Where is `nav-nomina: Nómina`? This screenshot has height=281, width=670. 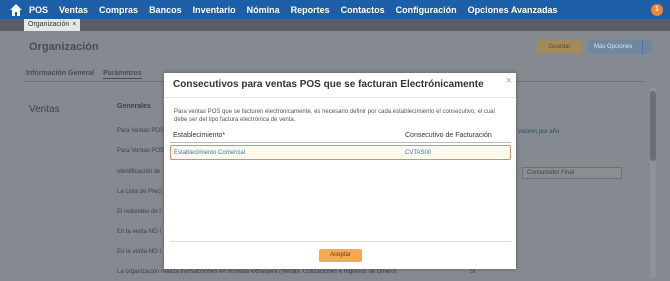
nav-nomina: Nómina is located at coordinates (263, 10).